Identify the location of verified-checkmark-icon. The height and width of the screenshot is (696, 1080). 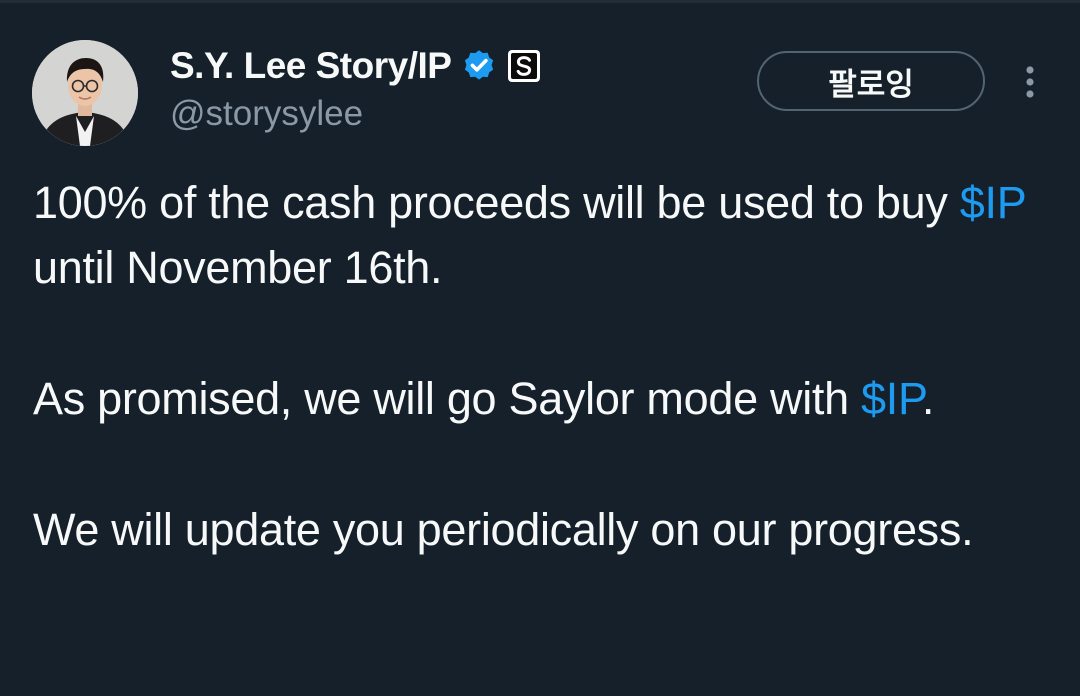
(479, 66).